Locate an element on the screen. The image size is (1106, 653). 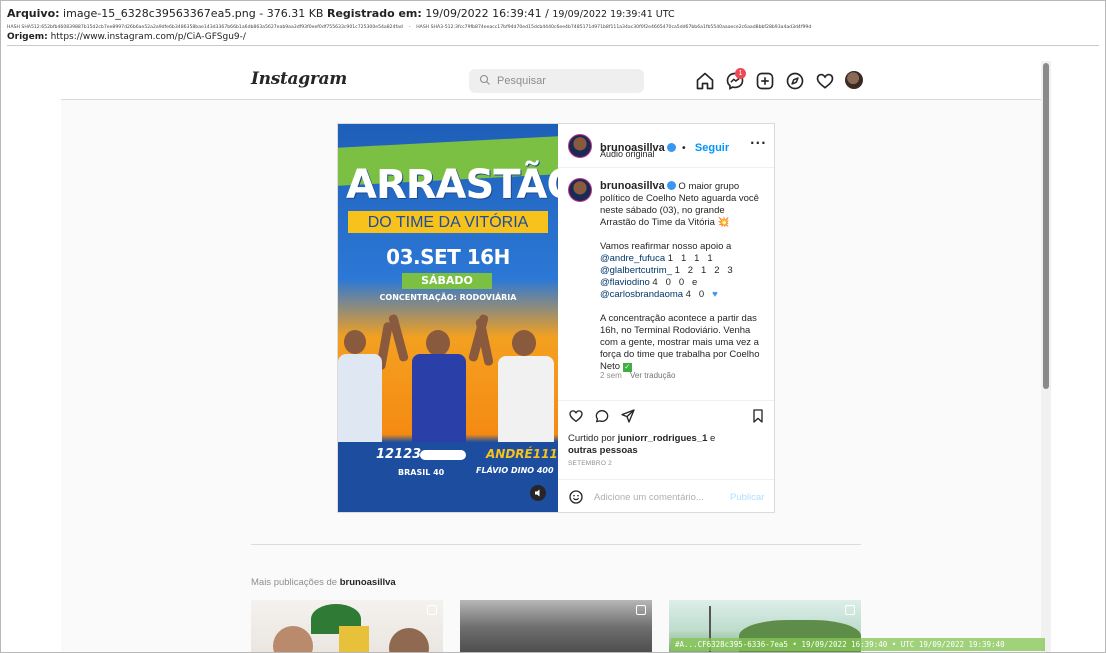
top-navbar: Instagram ⌄ 1 is located at coordinates (551, 80).